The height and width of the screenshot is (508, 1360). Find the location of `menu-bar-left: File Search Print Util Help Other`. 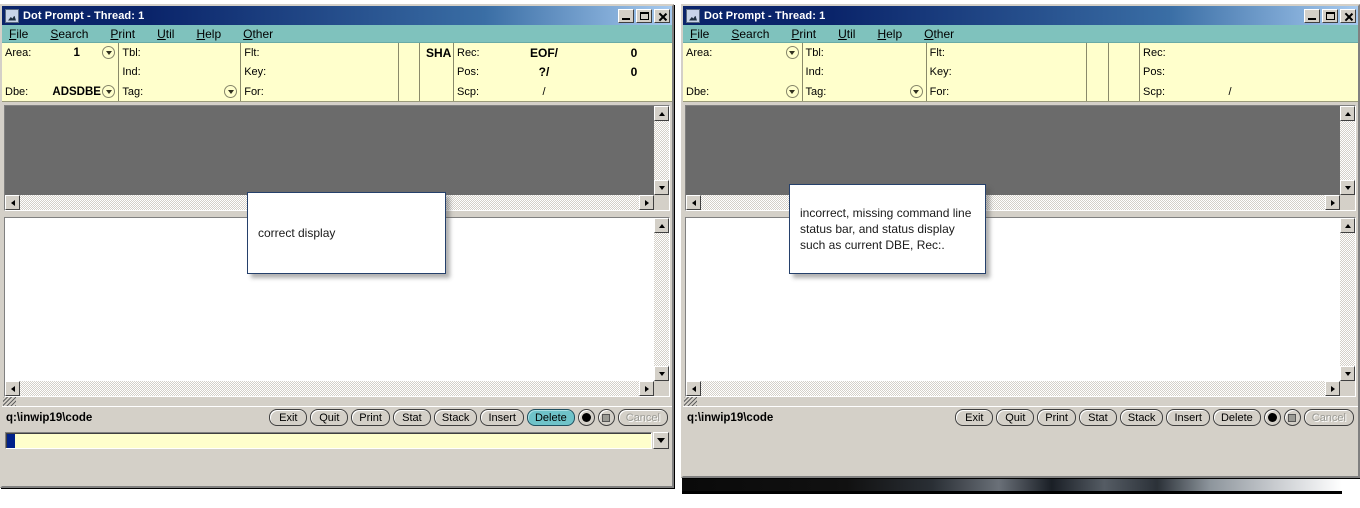

menu-bar-left: File Search Print Util Help Other is located at coordinates (337, 34).